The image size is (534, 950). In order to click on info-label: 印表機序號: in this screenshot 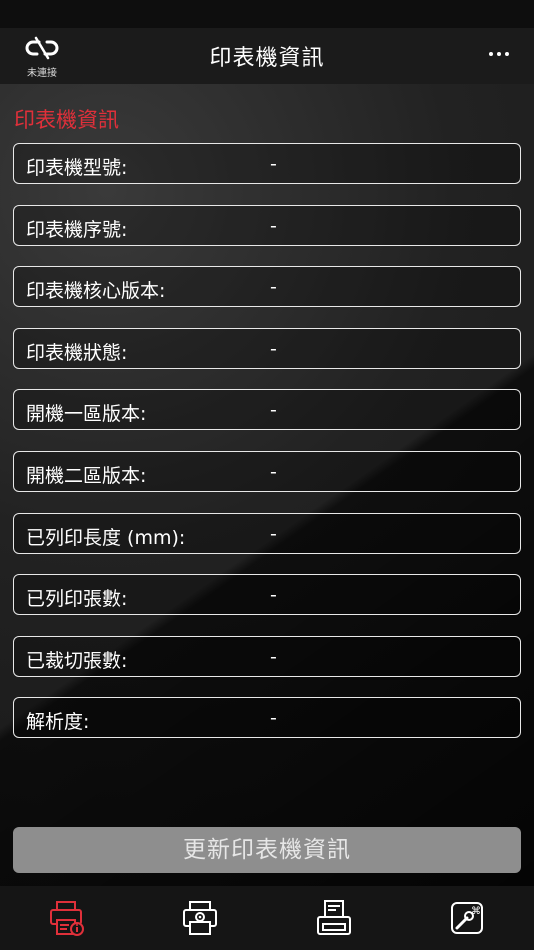, I will do `click(77, 229)`.